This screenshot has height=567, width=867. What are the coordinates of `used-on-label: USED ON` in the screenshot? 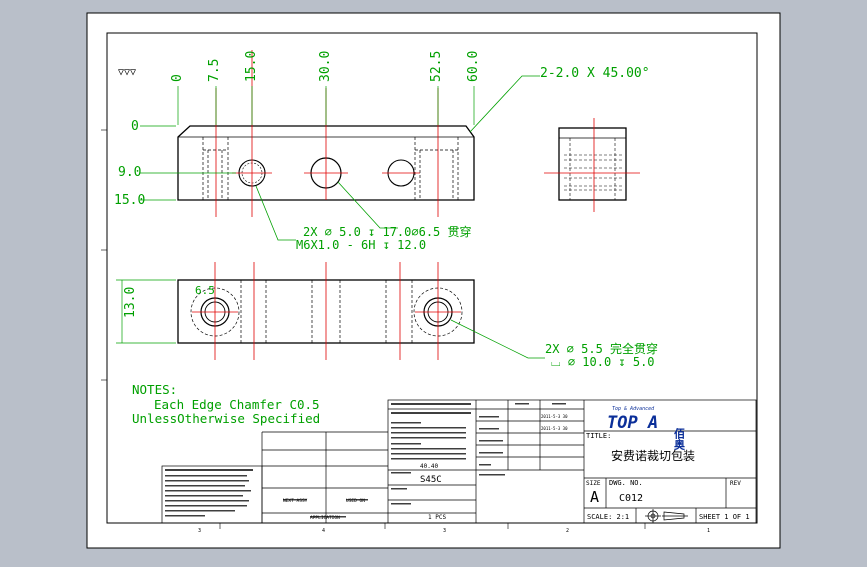 It's located at (355, 501).